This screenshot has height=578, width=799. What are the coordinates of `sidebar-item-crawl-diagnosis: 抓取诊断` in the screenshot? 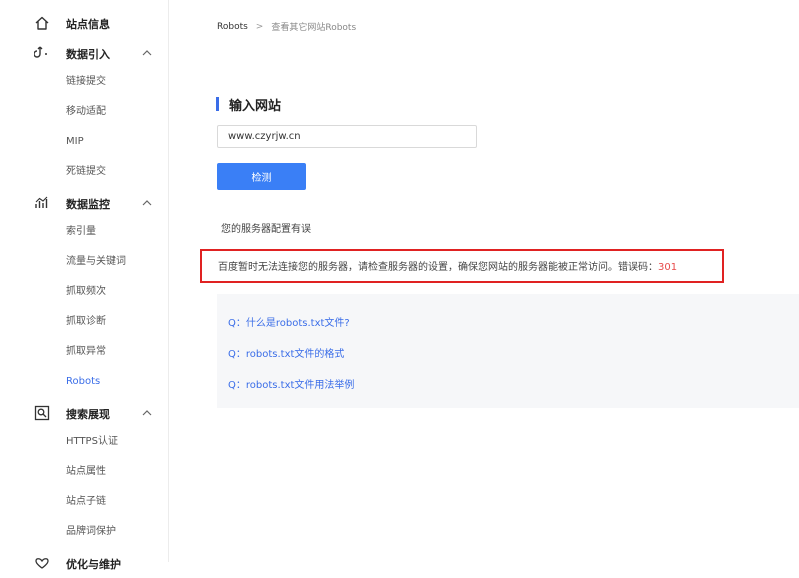 It's located at (86, 322).